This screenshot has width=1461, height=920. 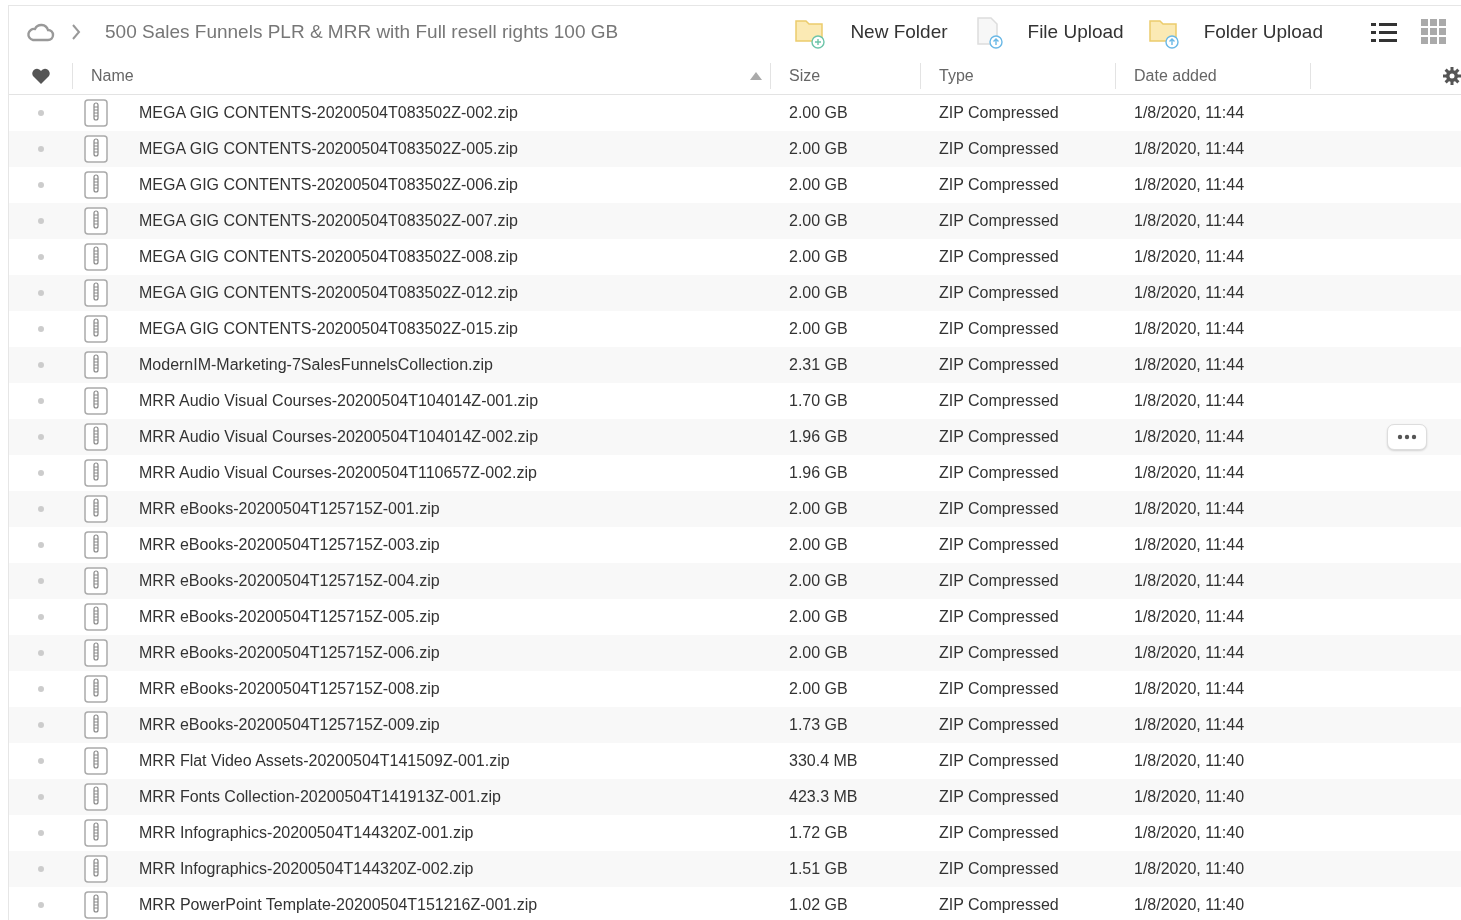 I want to click on file-upload-button: File Upload, so click(x=1075, y=32).